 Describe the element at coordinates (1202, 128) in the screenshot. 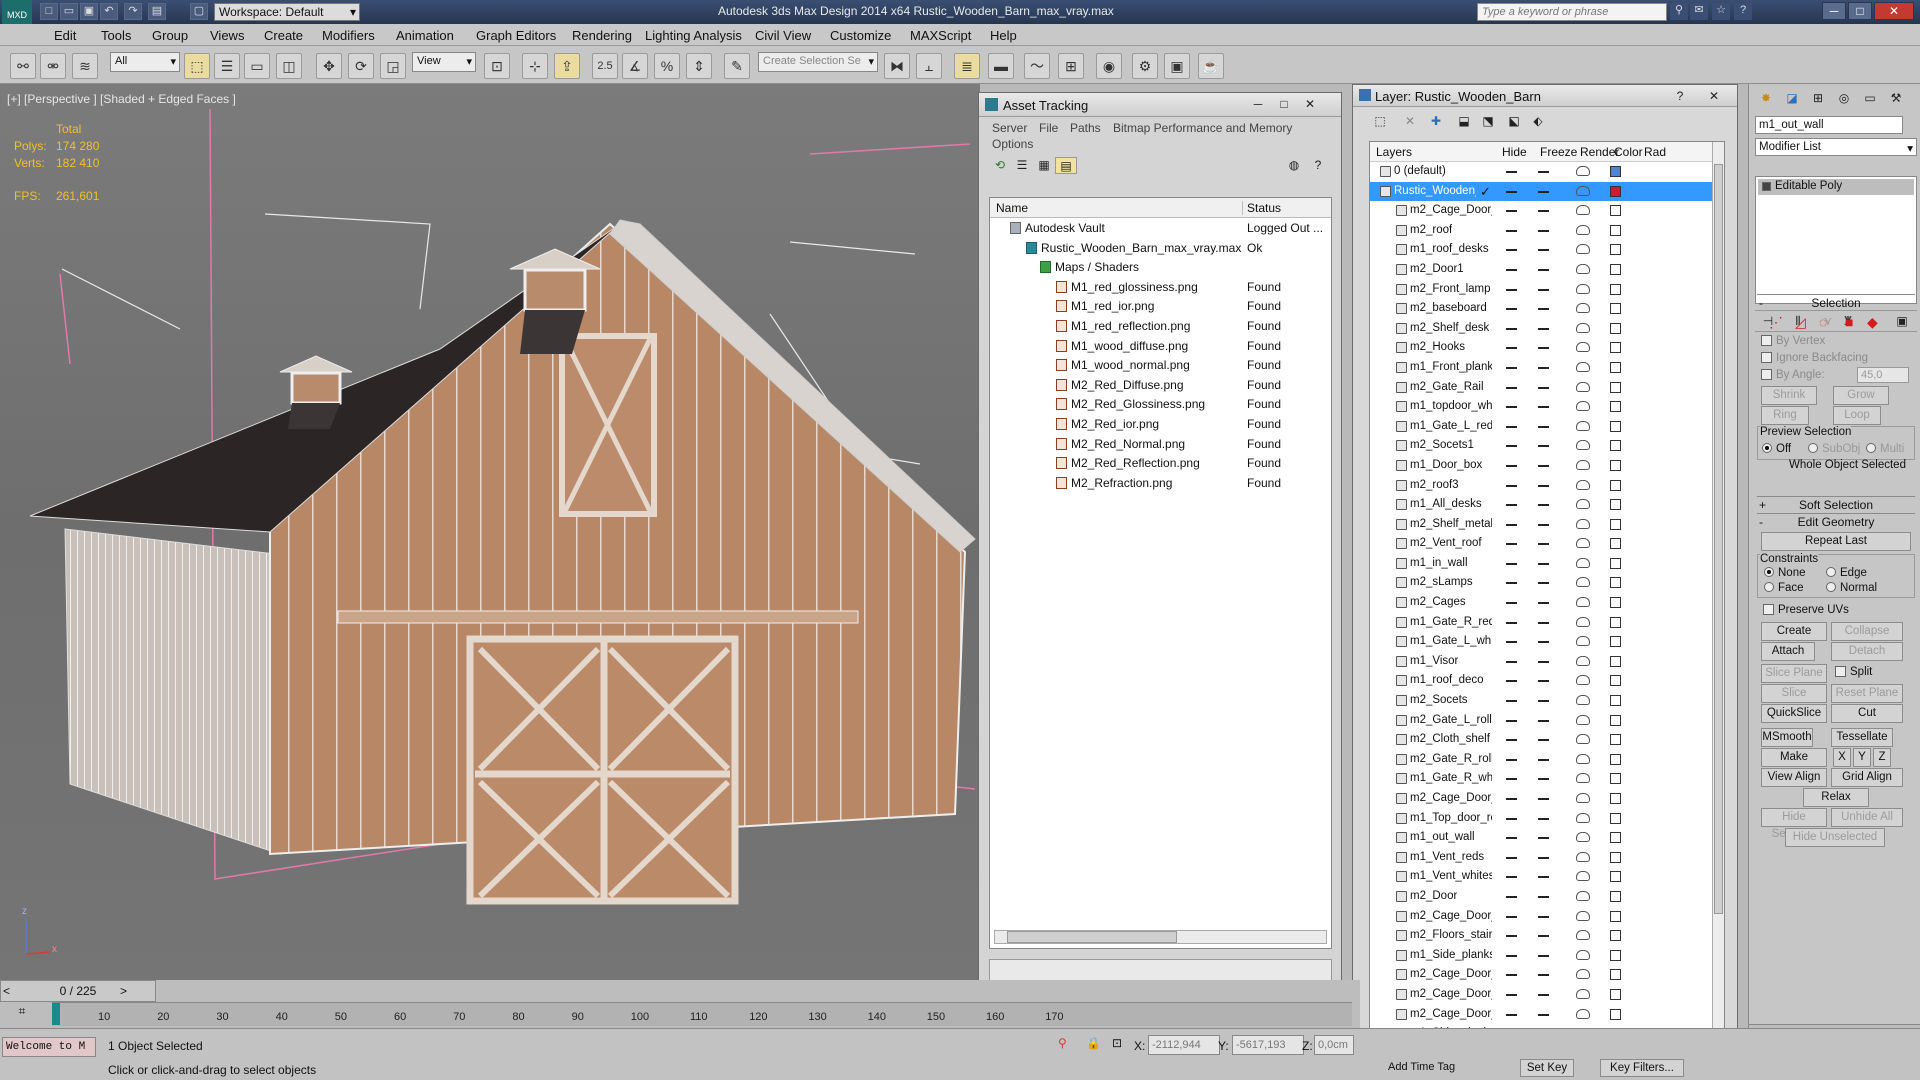

I see `asset-menu-bitmap: Bitmap Performance and Memory` at that location.